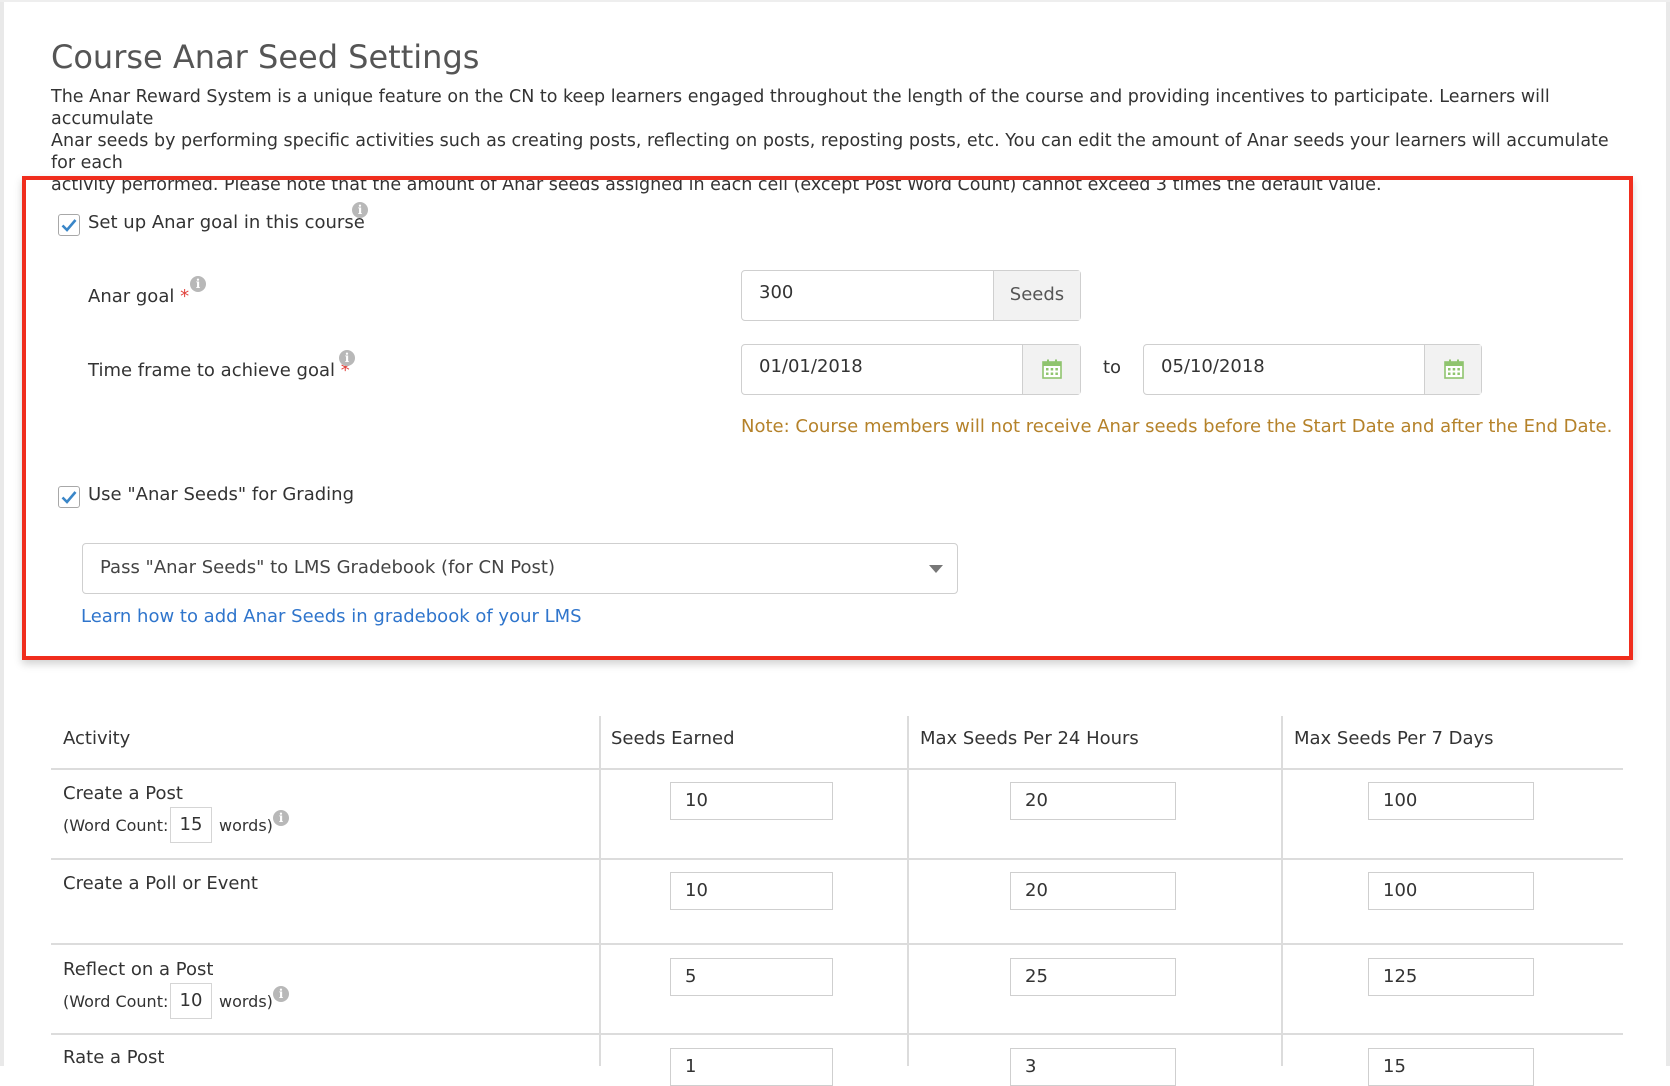 This screenshot has height=1086, width=1670. What do you see at coordinates (1029, 738) in the screenshot?
I see `header-max-24h: Max Seeds Per 24 Hours` at bounding box center [1029, 738].